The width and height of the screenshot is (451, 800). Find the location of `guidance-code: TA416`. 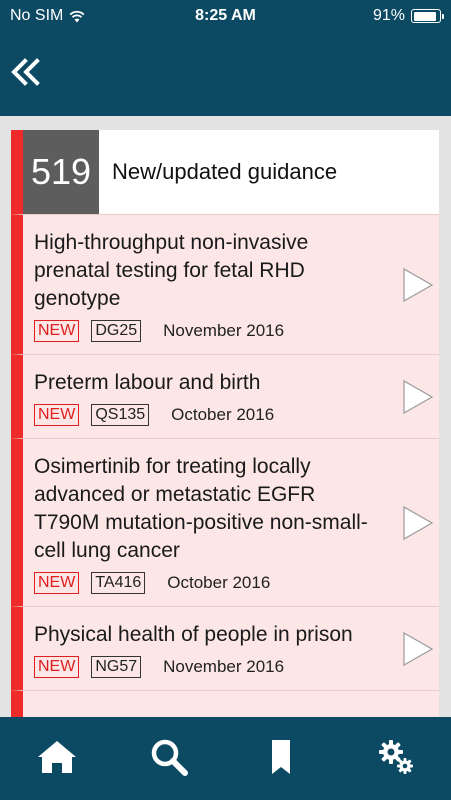

guidance-code: TA416 is located at coordinates (118, 583).